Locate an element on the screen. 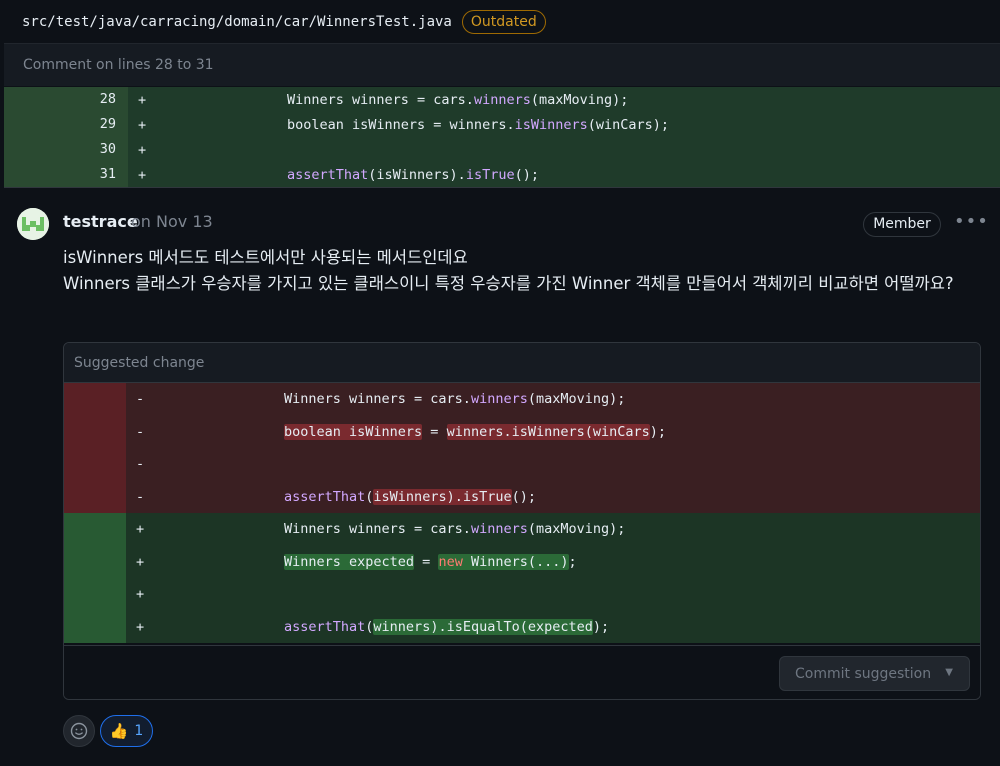 This screenshot has width=1000, height=766. removed-line: - assertThat(isWinners).isTrue(); is located at coordinates (522, 496).